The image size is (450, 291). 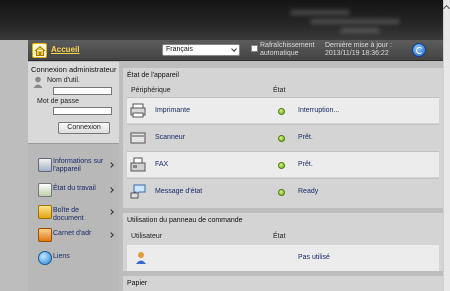 I want to click on nav-label: État du travail, so click(x=74, y=188).